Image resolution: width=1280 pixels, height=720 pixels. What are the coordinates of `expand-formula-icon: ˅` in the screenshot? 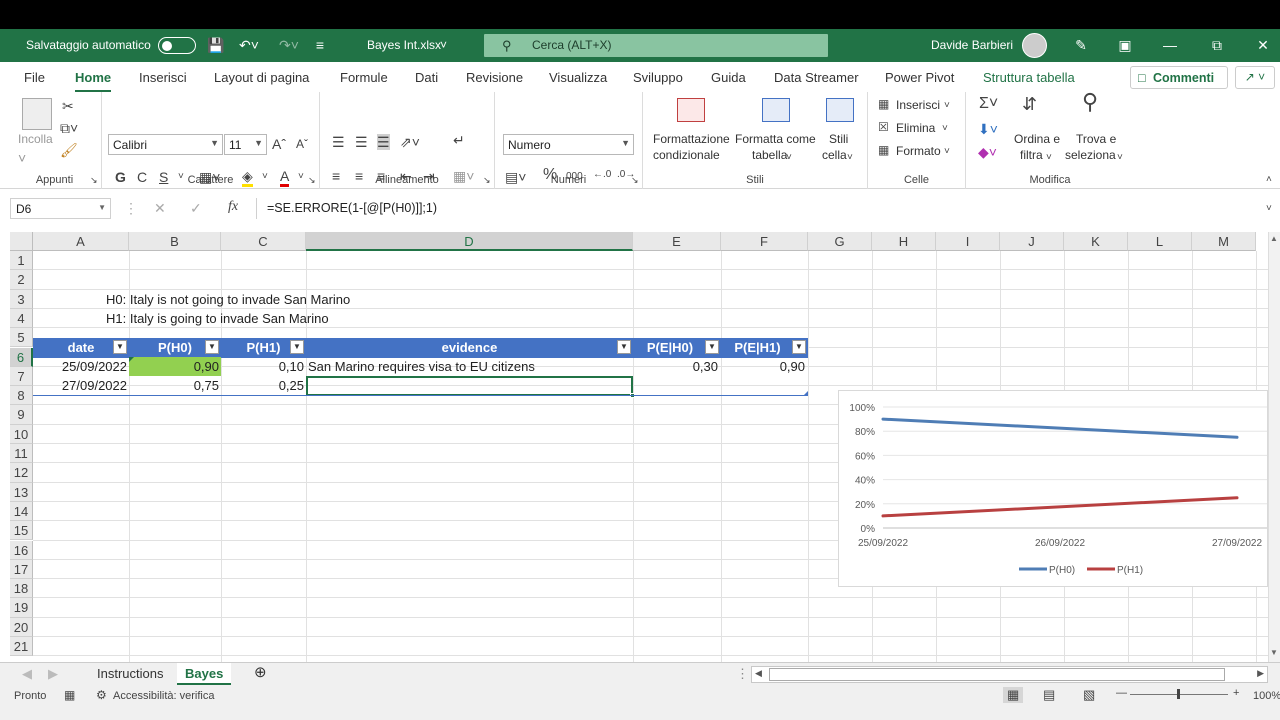 It's located at (1269, 209).